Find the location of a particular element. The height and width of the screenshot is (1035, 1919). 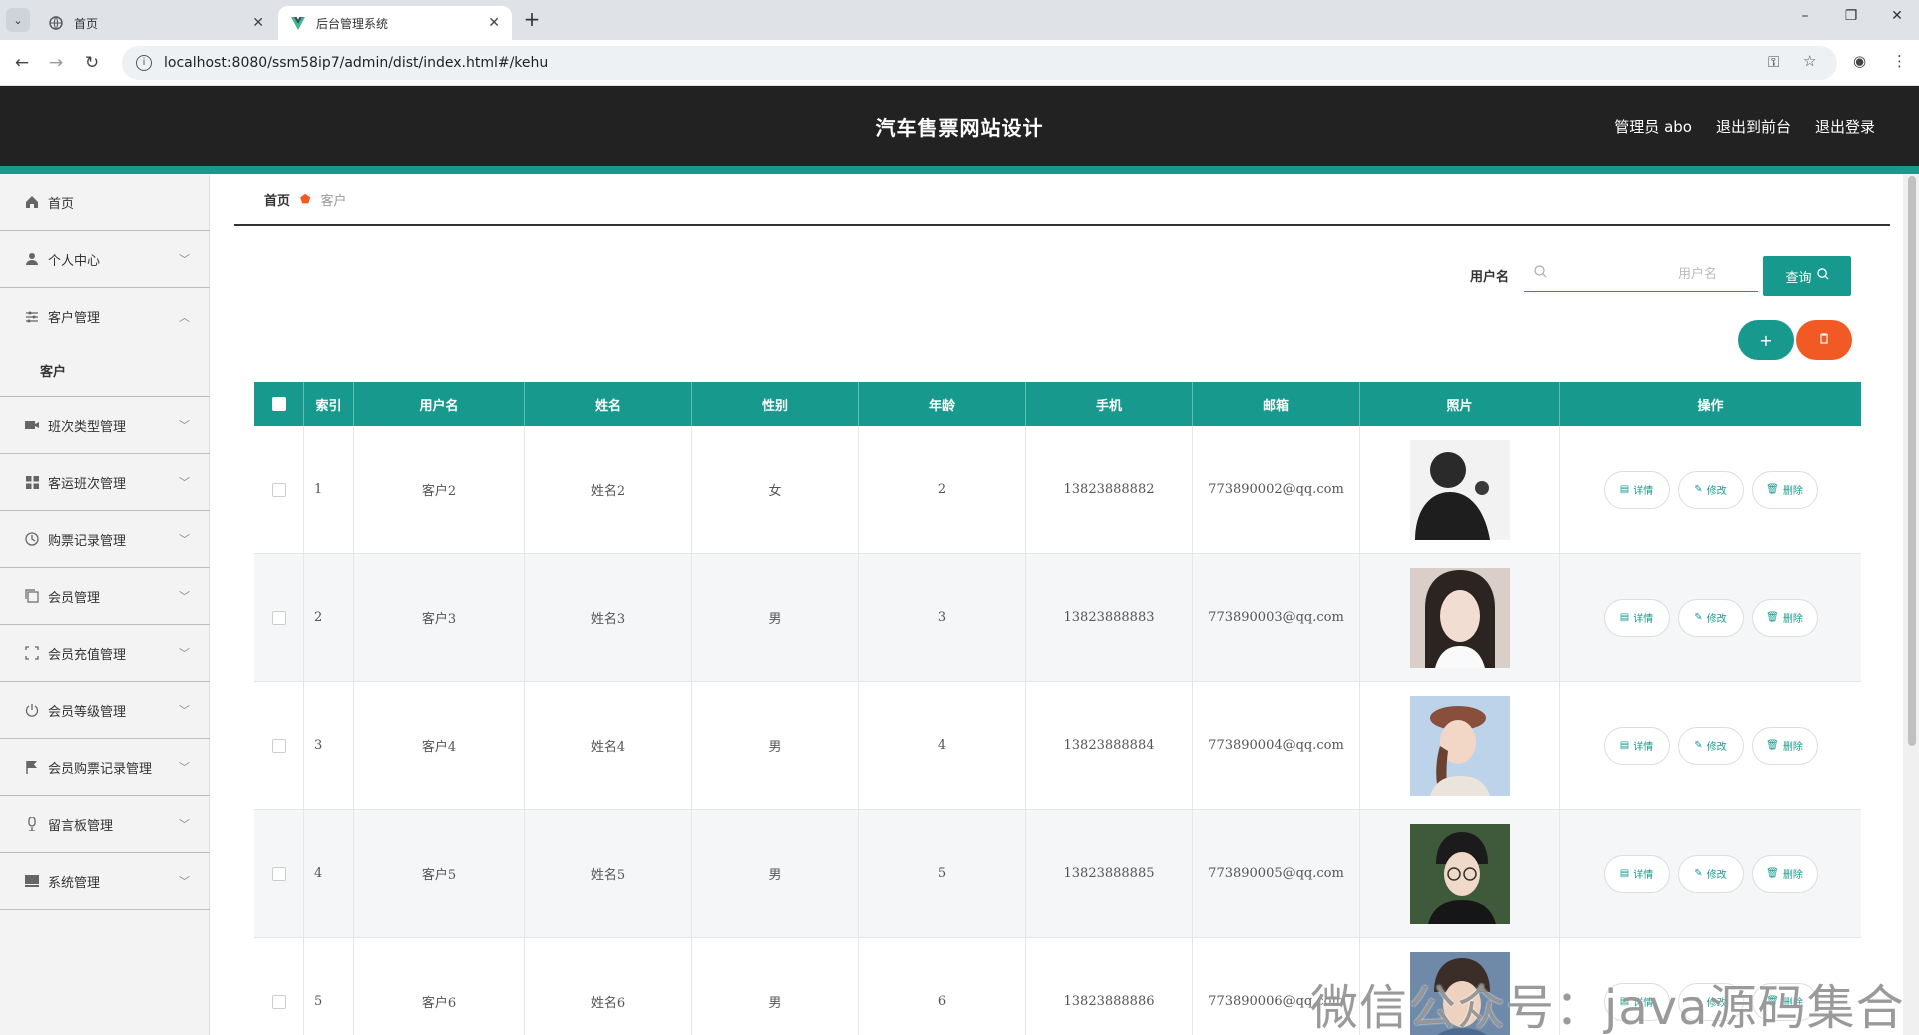

back-arrow-icon: ← is located at coordinates (22, 63).